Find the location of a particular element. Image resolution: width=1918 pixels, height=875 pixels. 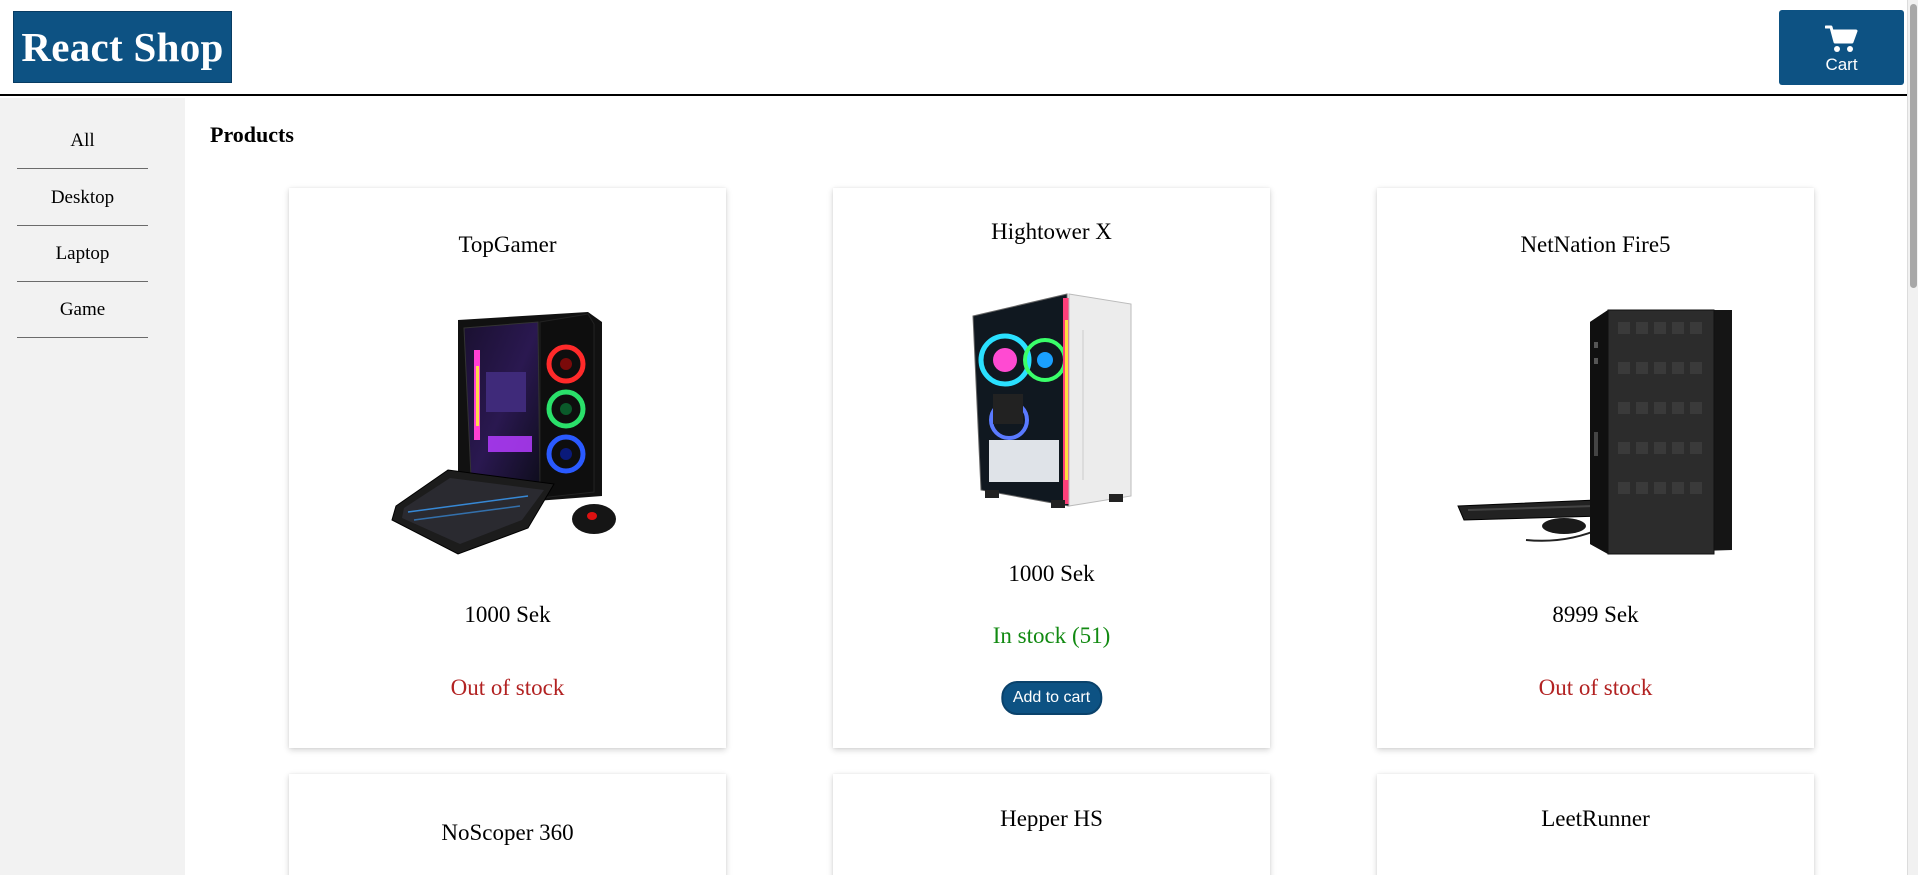

category-all: All is located at coordinates (82, 141).